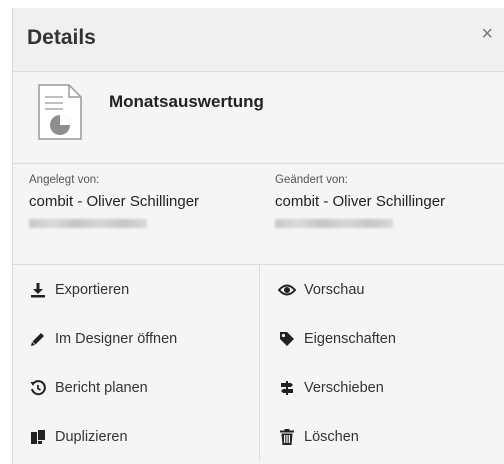 This screenshot has width=504, height=464. I want to click on action-row: Bericht planen Verschieben, so click(258, 387).